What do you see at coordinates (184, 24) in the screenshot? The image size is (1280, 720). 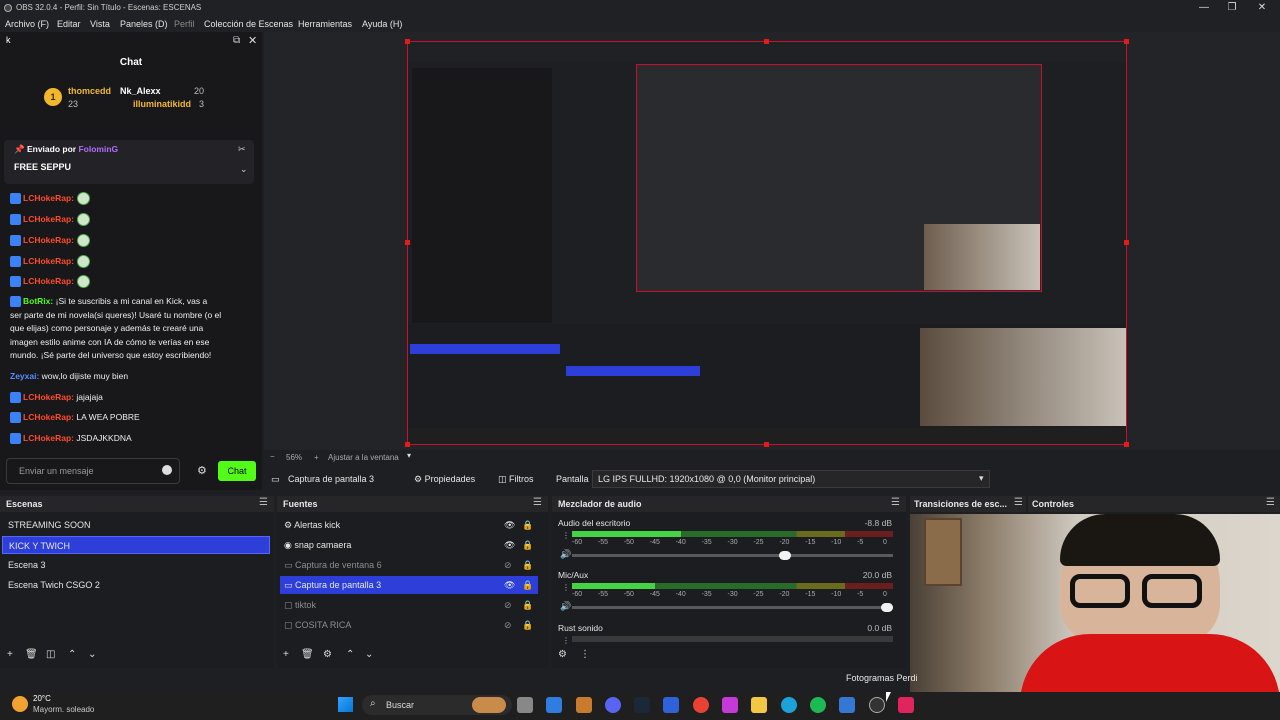 I see `menu-perfil: Perfil` at bounding box center [184, 24].